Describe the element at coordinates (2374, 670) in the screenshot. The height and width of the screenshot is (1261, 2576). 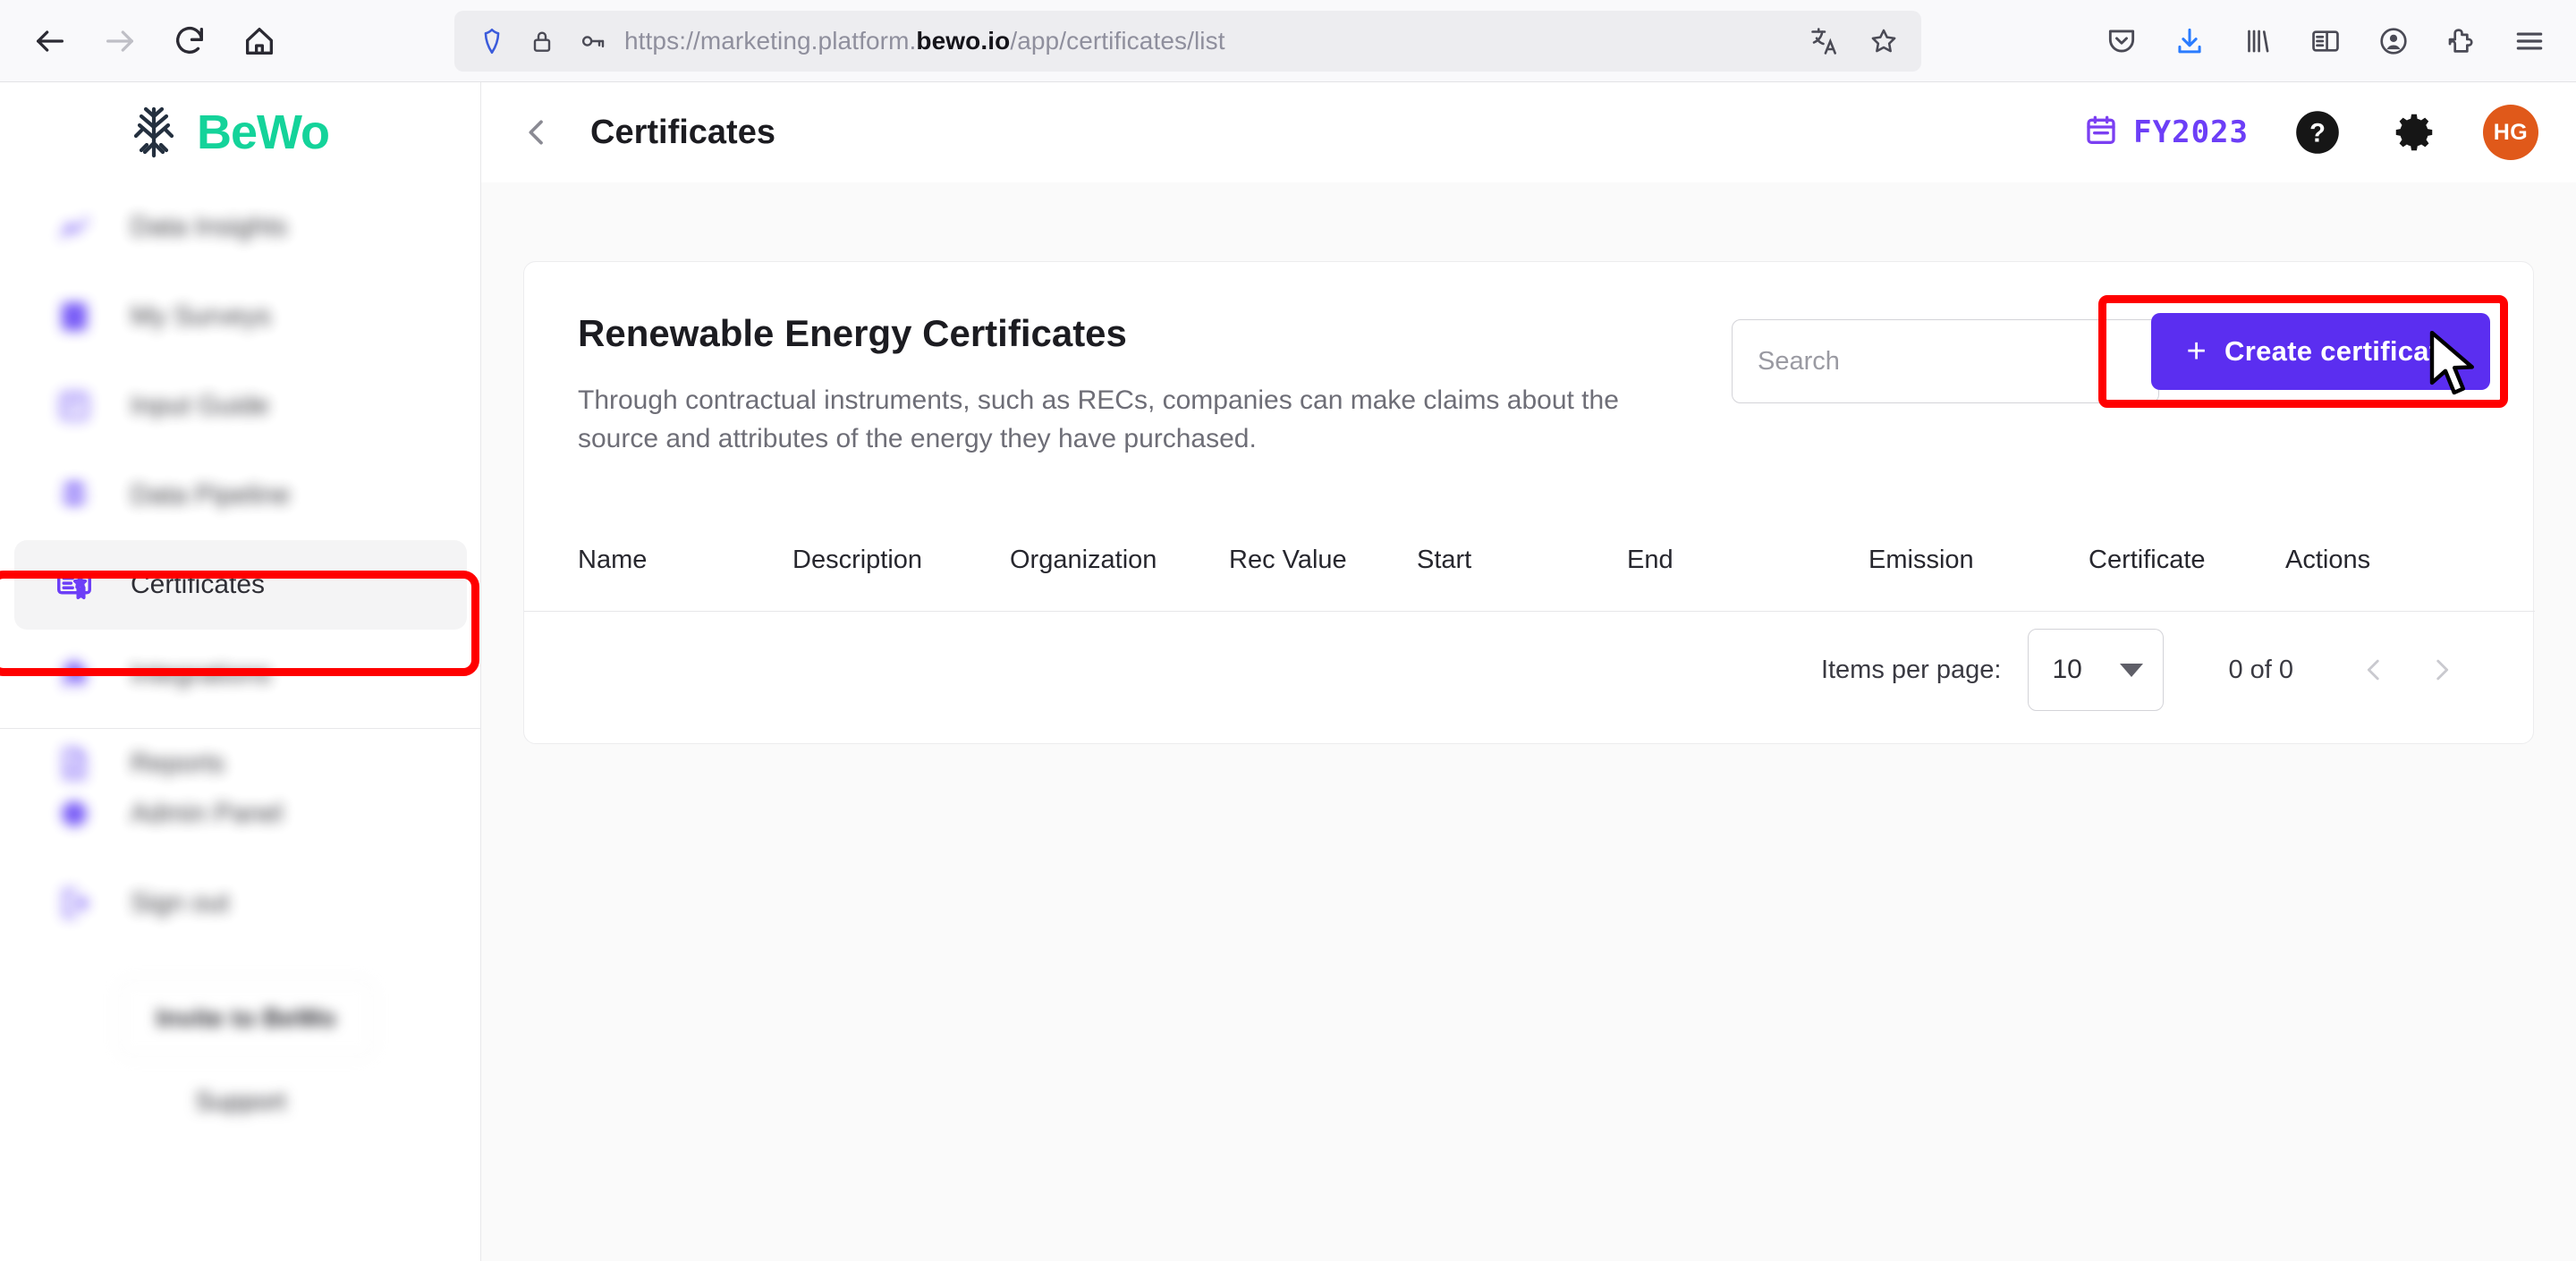
I see `previous-page-button` at that location.